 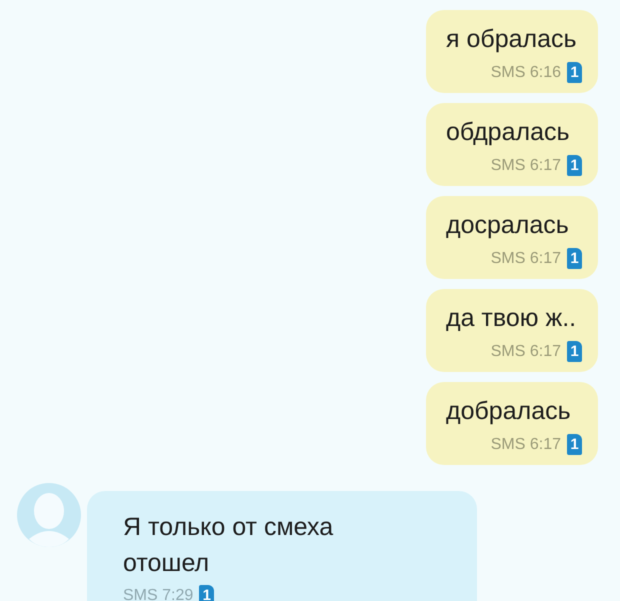 What do you see at coordinates (158, 593) in the screenshot?
I see `message-time: SMS 7:29` at bounding box center [158, 593].